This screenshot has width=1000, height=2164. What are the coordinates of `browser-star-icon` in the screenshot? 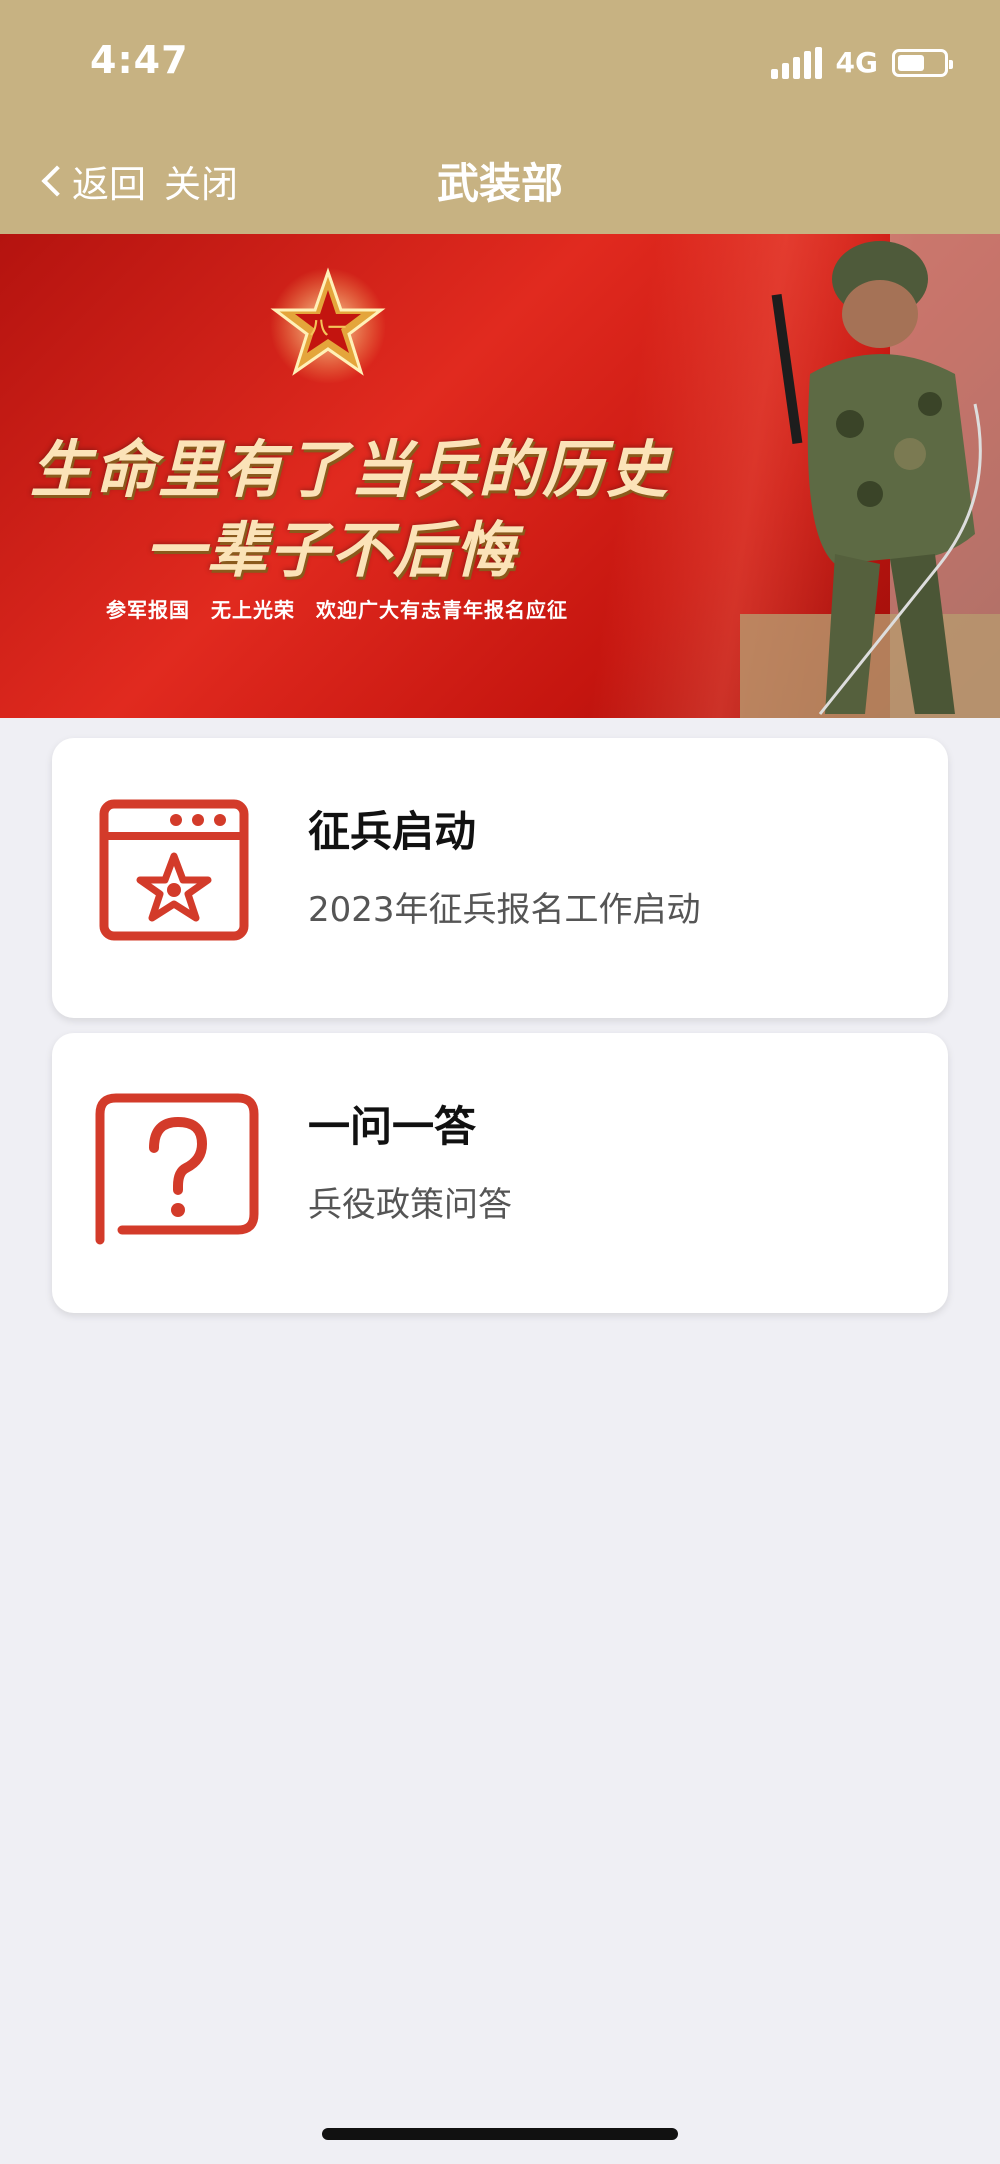 It's located at (174, 870).